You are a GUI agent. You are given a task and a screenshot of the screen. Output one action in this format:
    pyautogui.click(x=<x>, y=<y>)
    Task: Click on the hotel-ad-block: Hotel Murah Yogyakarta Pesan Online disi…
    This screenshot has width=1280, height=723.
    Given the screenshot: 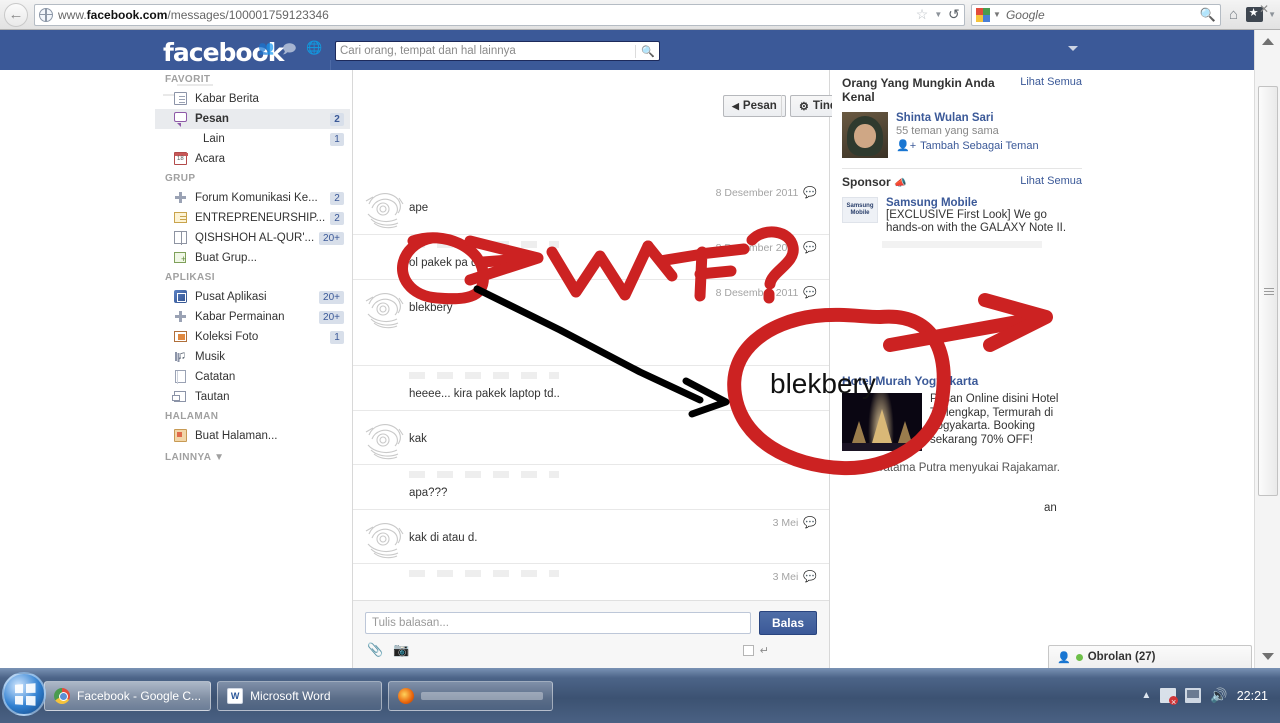 What is the action you would take?
    pyautogui.click(x=962, y=421)
    